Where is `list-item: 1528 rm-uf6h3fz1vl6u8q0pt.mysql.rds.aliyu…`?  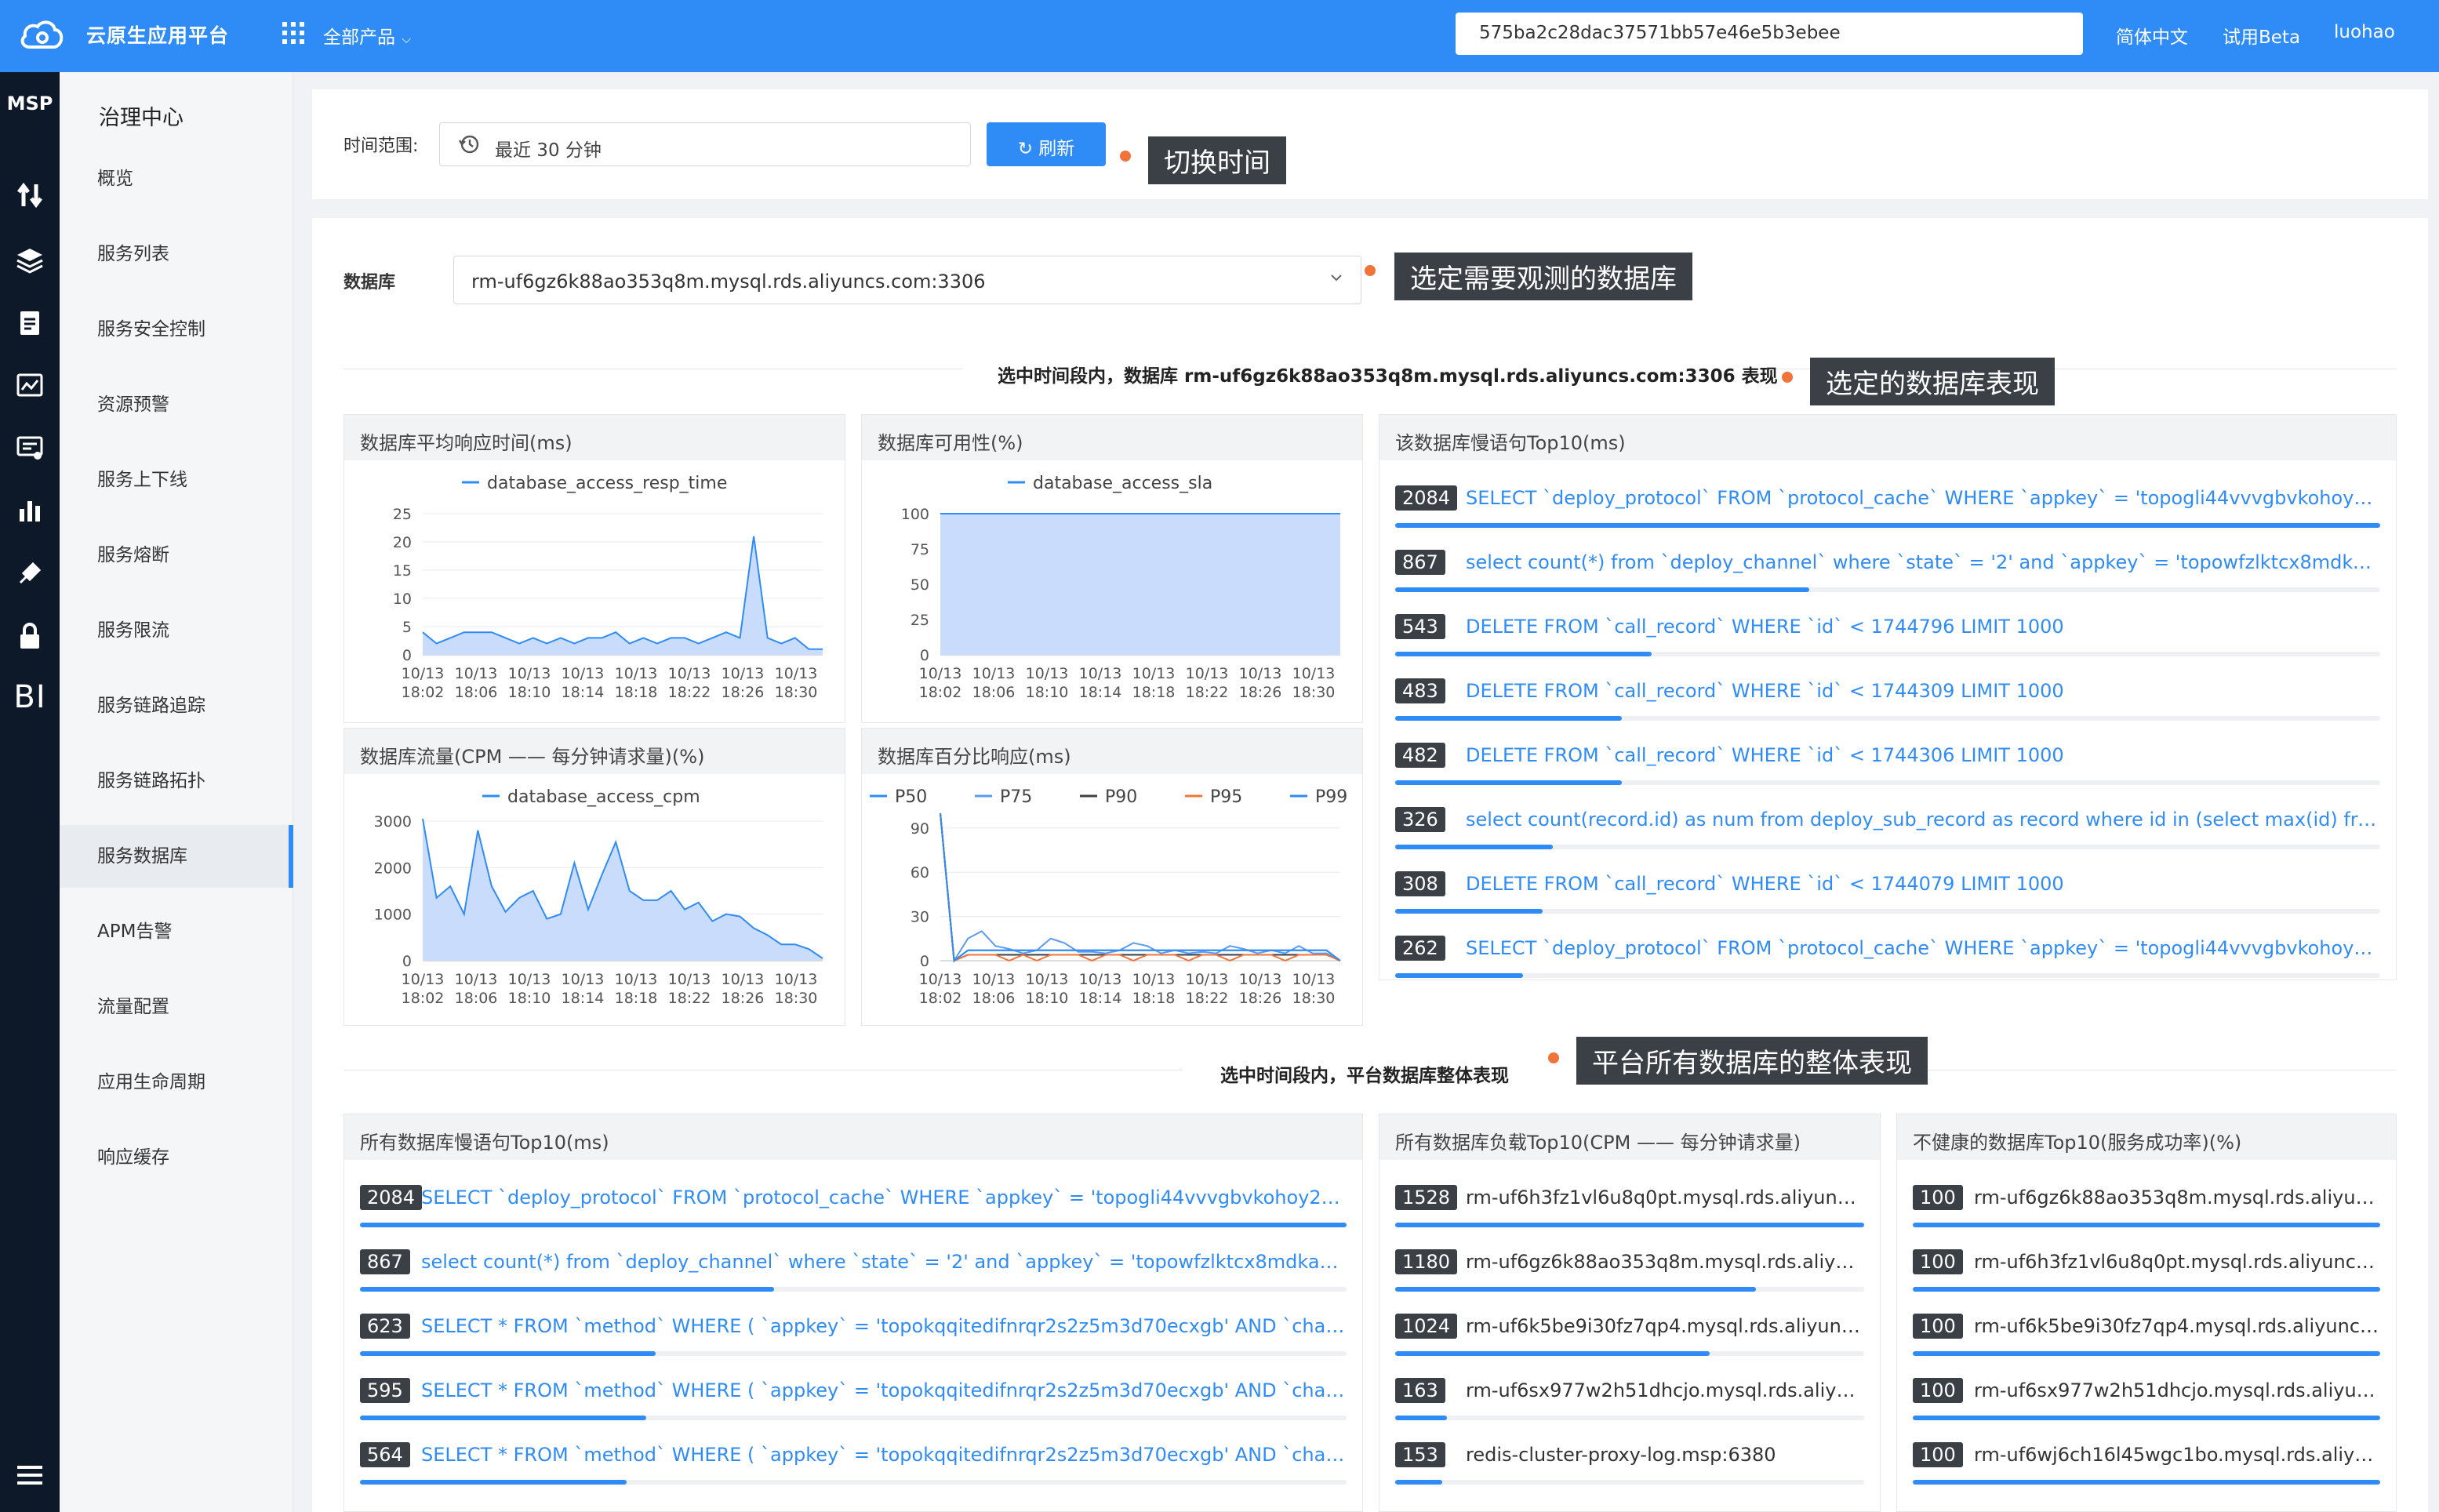 list-item: 1528 rm-uf6h3fz1vl6u8q0pt.mysql.rds.aliyu… is located at coordinates (1629, 1209).